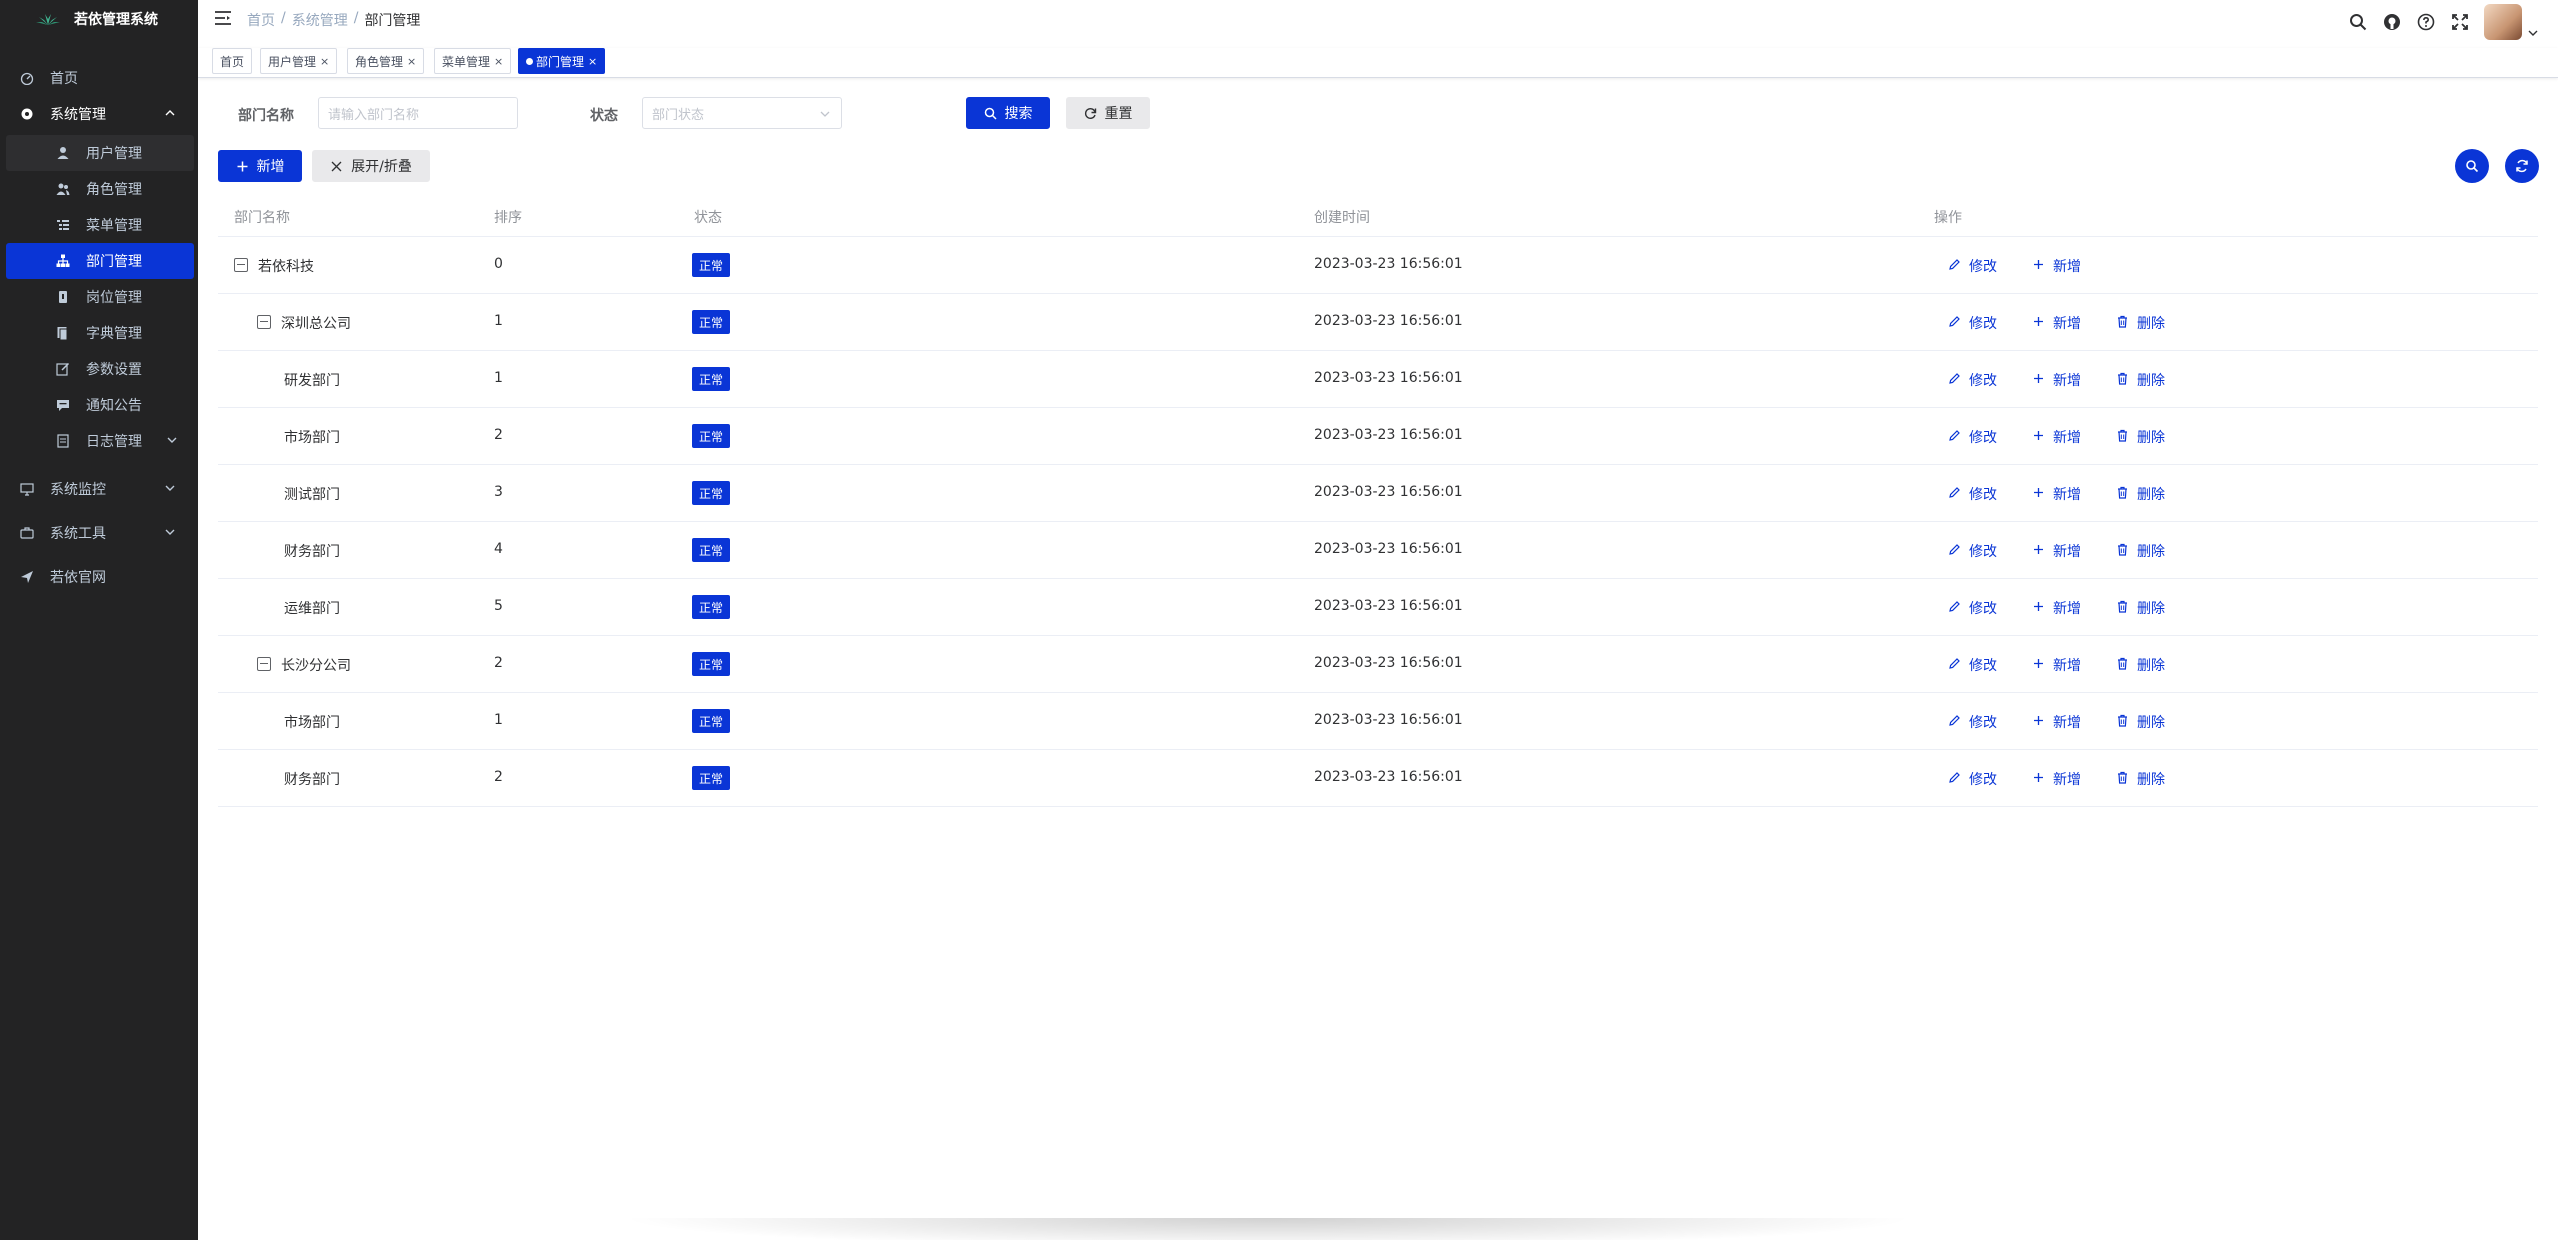  I want to click on tag-users: 用户管理 ×, so click(299, 61).